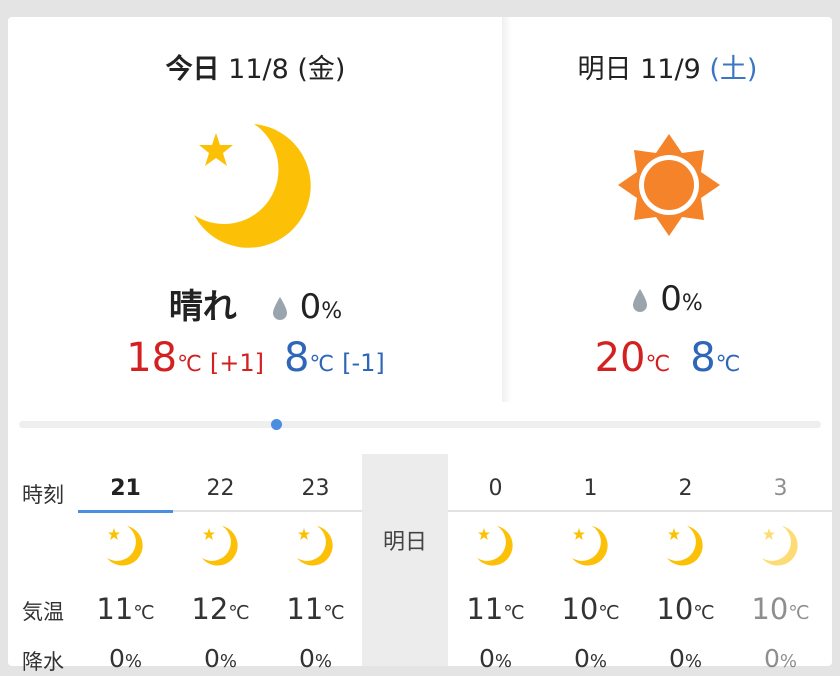  I want to click on hour-column: 2 10℃ 0%, so click(685, 563).